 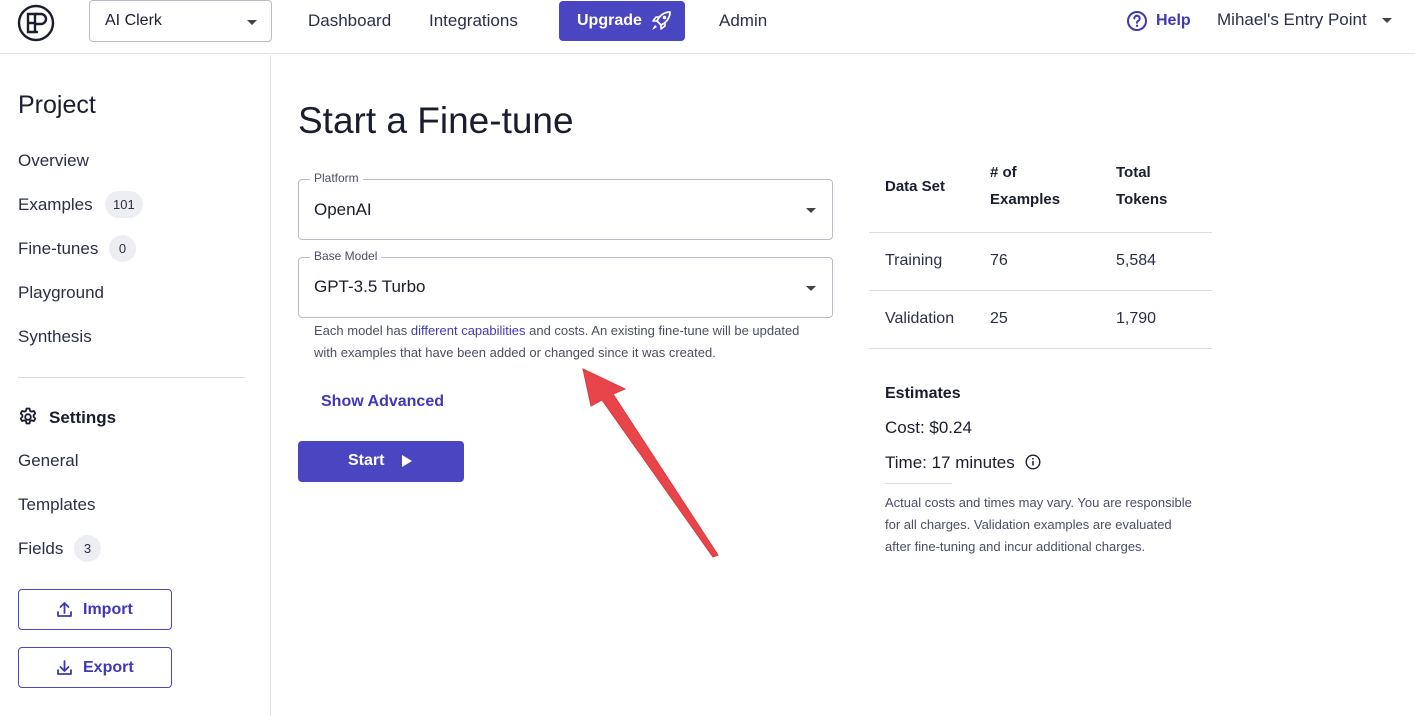 I want to click on nav-integrations: Integrations, so click(x=473, y=21).